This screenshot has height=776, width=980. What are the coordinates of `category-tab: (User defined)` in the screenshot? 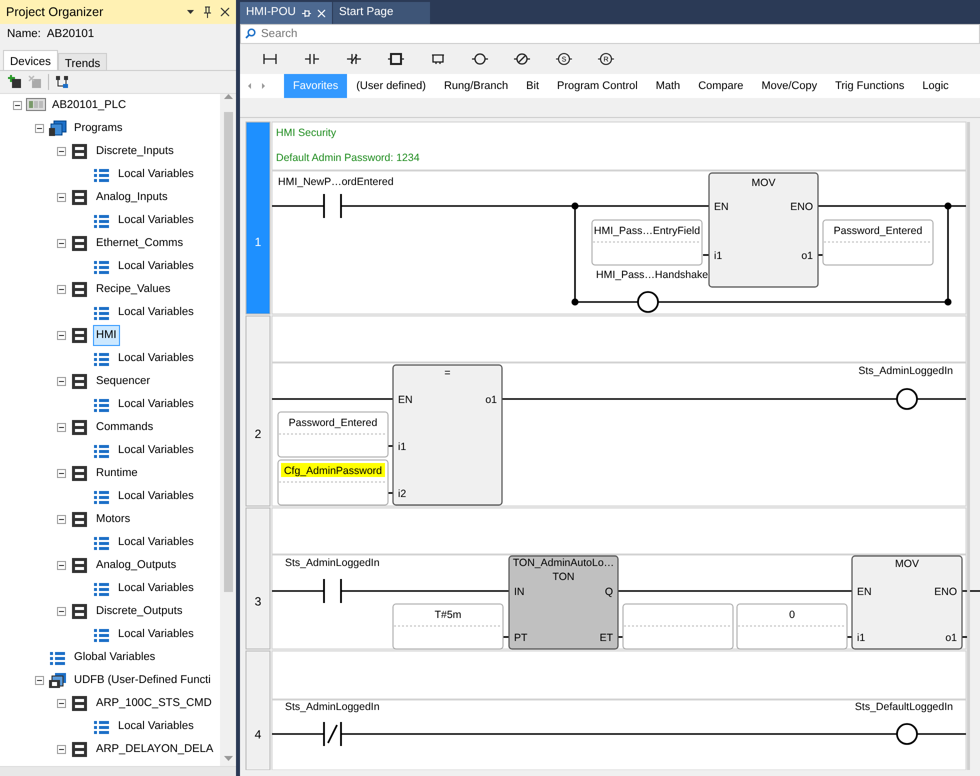 It's located at (391, 86).